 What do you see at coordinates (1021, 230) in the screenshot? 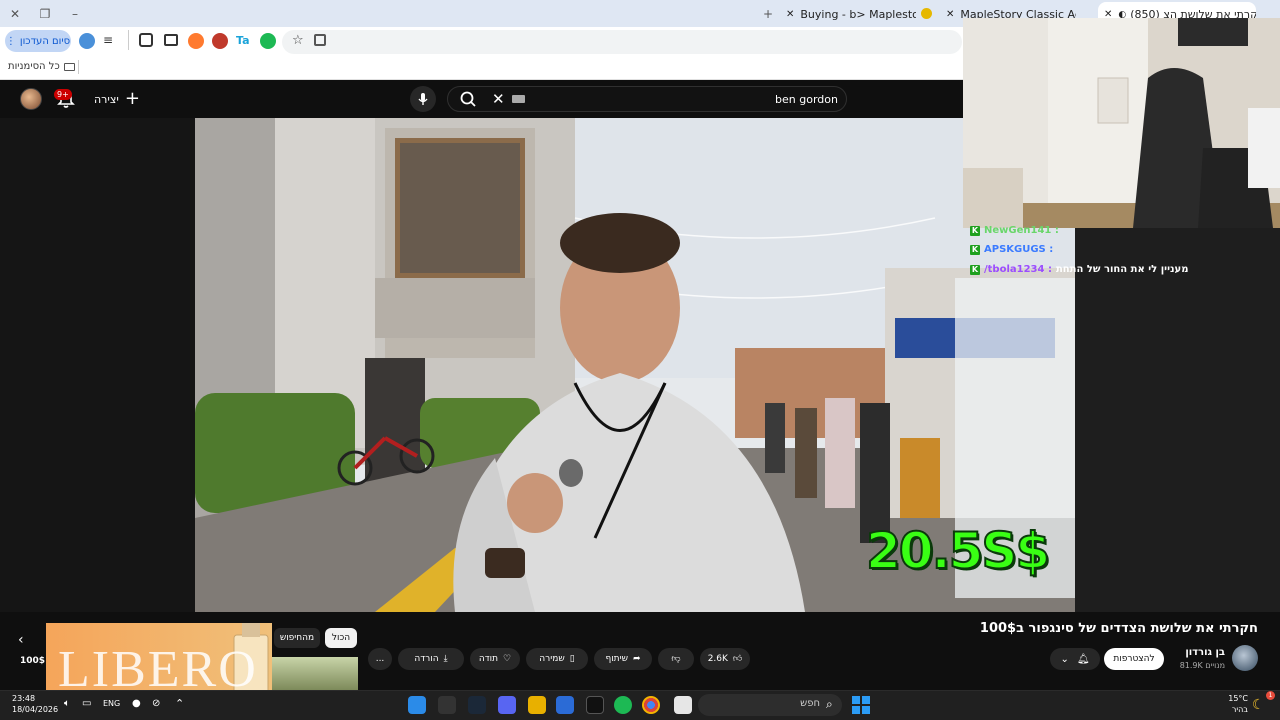
I see `chat-username: NewGen141 :` at bounding box center [1021, 230].